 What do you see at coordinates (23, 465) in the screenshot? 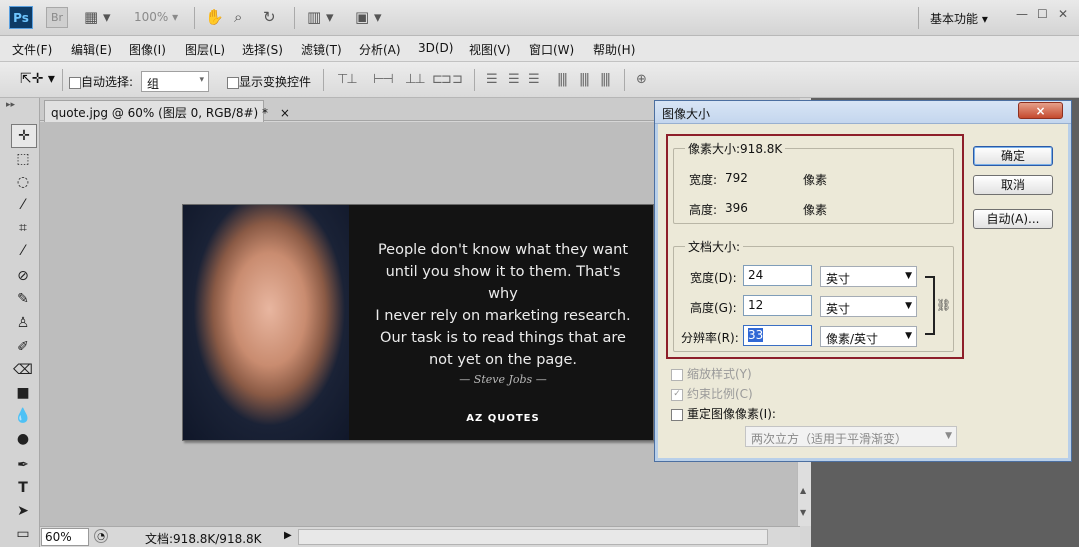
I see `pen-tool-icon: ✒` at bounding box center [23, 465].